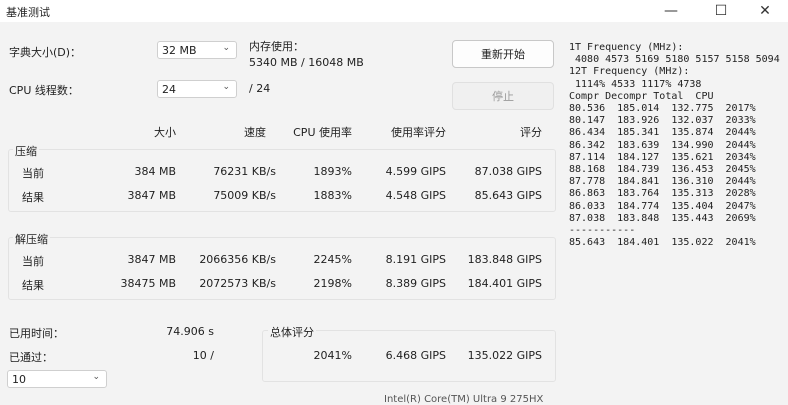  I want to click on minimize-button: —, so click(671, 11).